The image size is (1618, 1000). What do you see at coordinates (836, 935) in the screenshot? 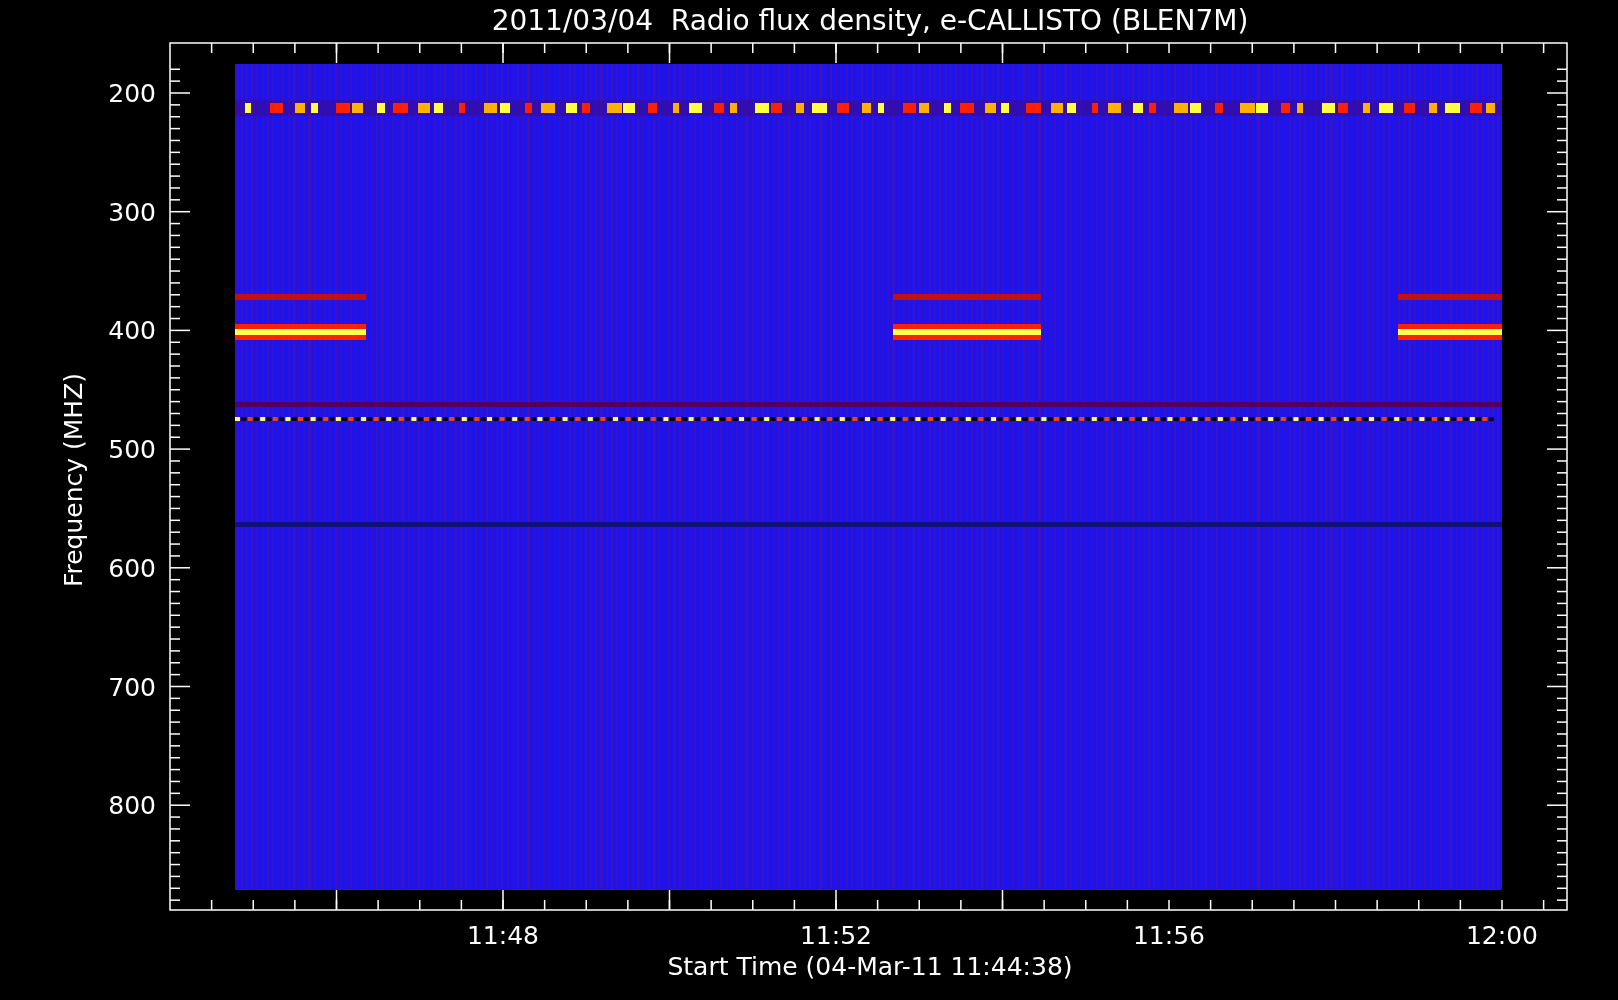
I see `x-tick-label: 11:52` at bounding box center [836, 935].